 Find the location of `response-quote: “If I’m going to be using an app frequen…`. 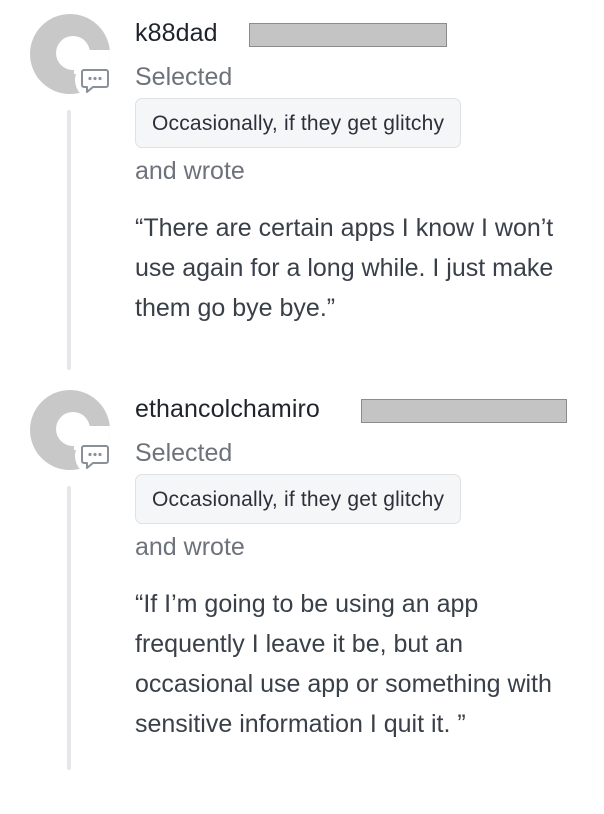

response-quote: “If I’m going to be using an app frequen… is located at coordinates (343, 664).